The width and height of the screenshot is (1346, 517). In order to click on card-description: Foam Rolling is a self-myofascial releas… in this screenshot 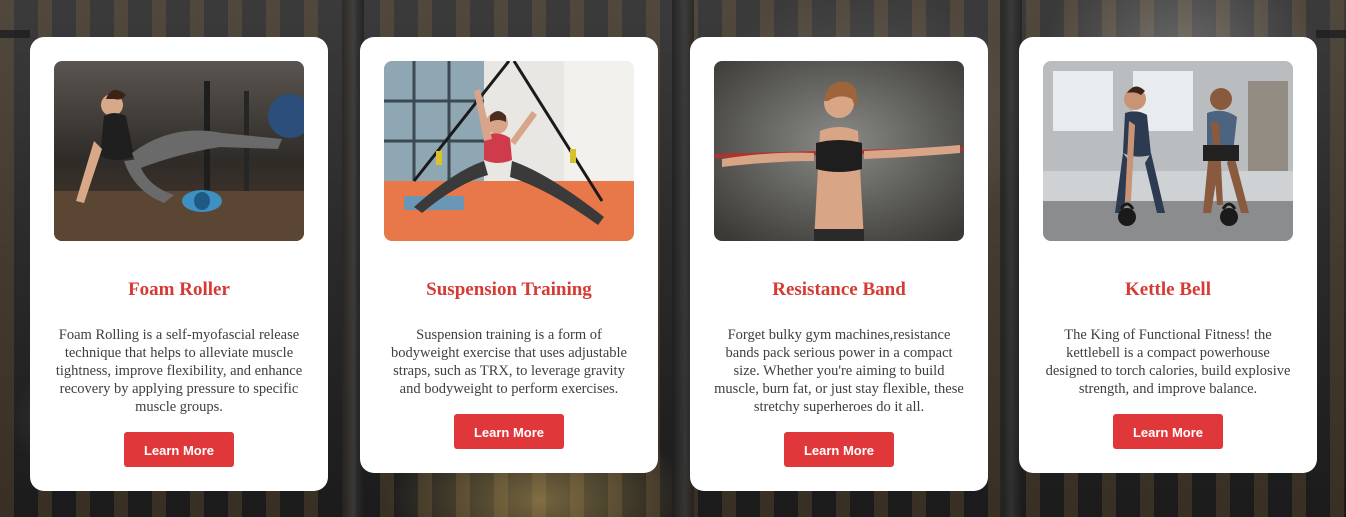, I will do `click(179, 371)`.